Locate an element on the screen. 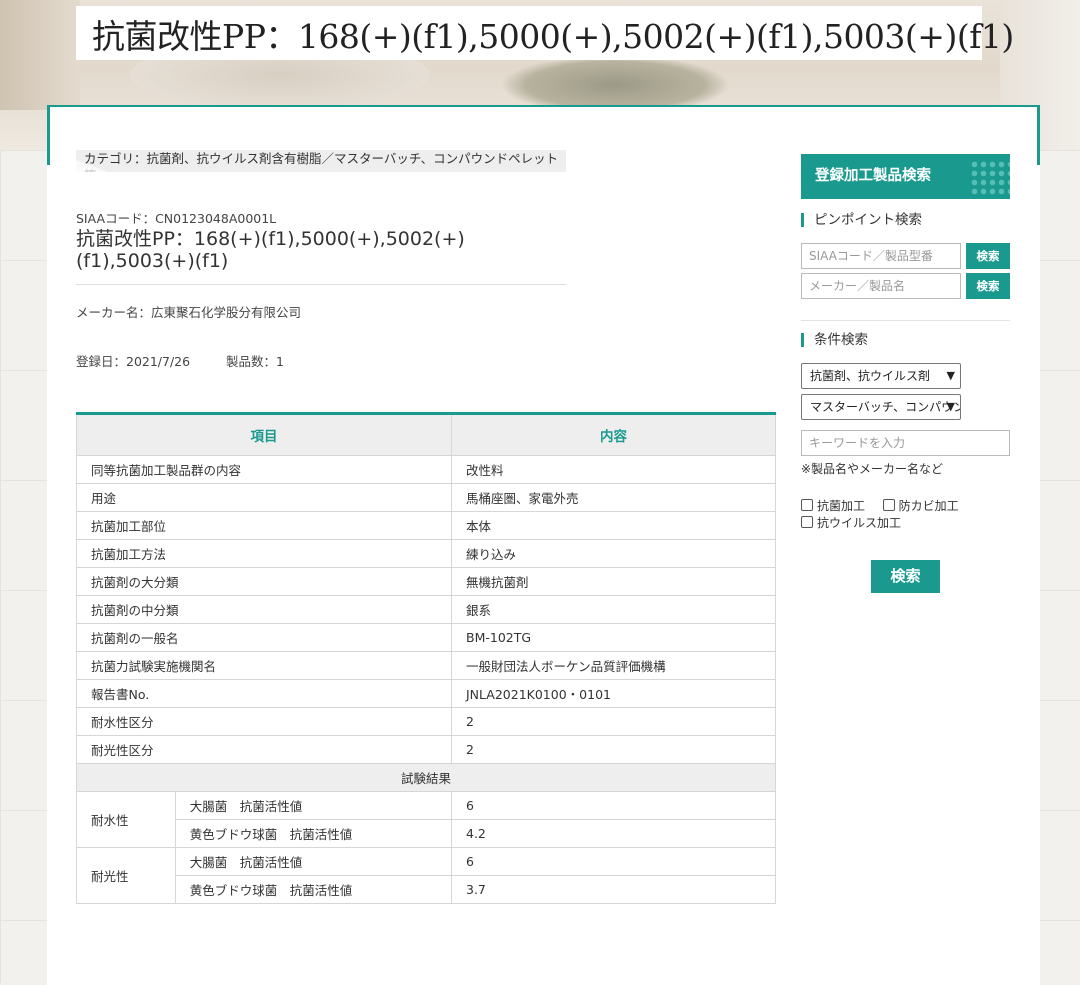 Image resolution: width=1080 pixels, height=985 pixels. column-header-item: 項目 is located at coordinates (264, 434).